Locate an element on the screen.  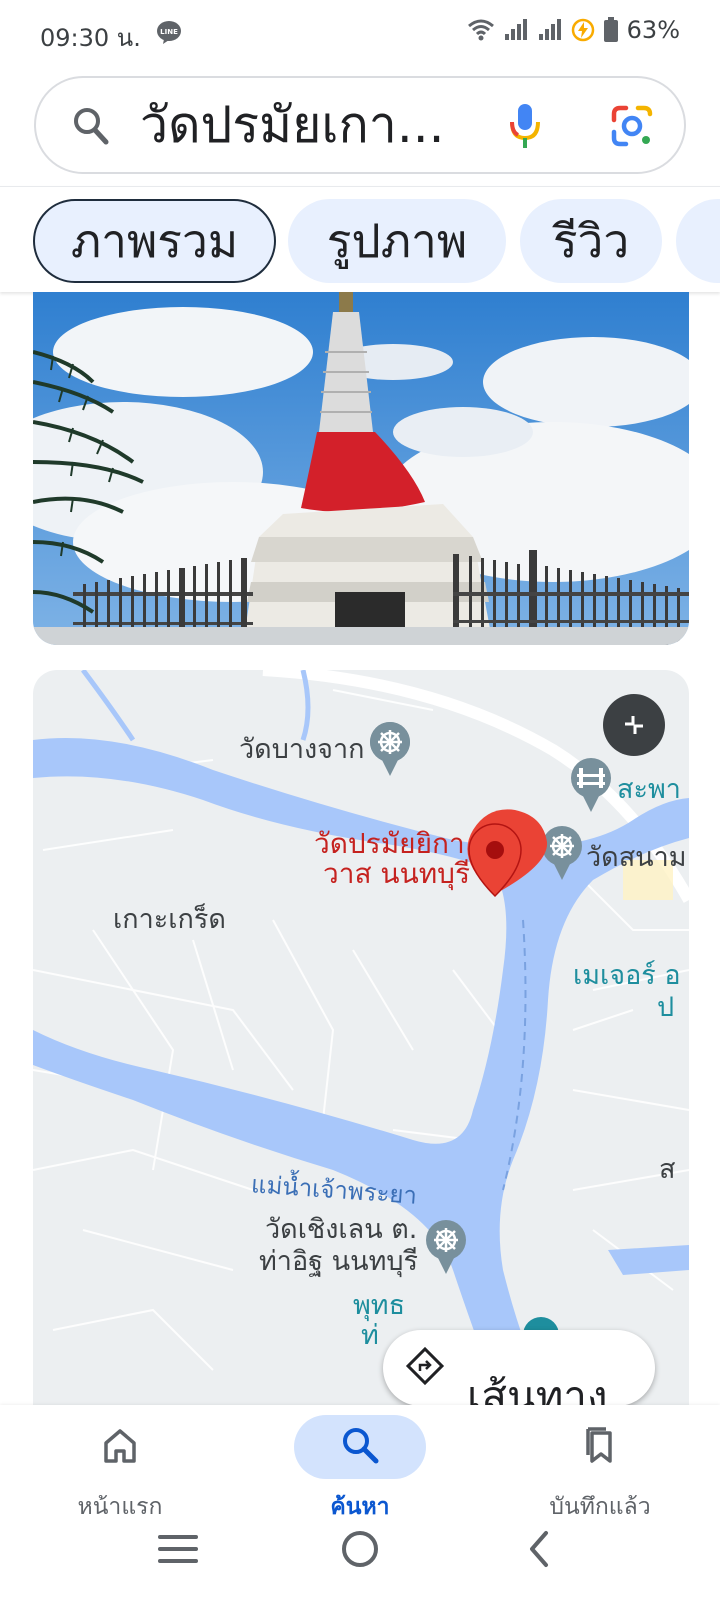
map-label-bridge: สะพา is located at coordinates (649, 789).